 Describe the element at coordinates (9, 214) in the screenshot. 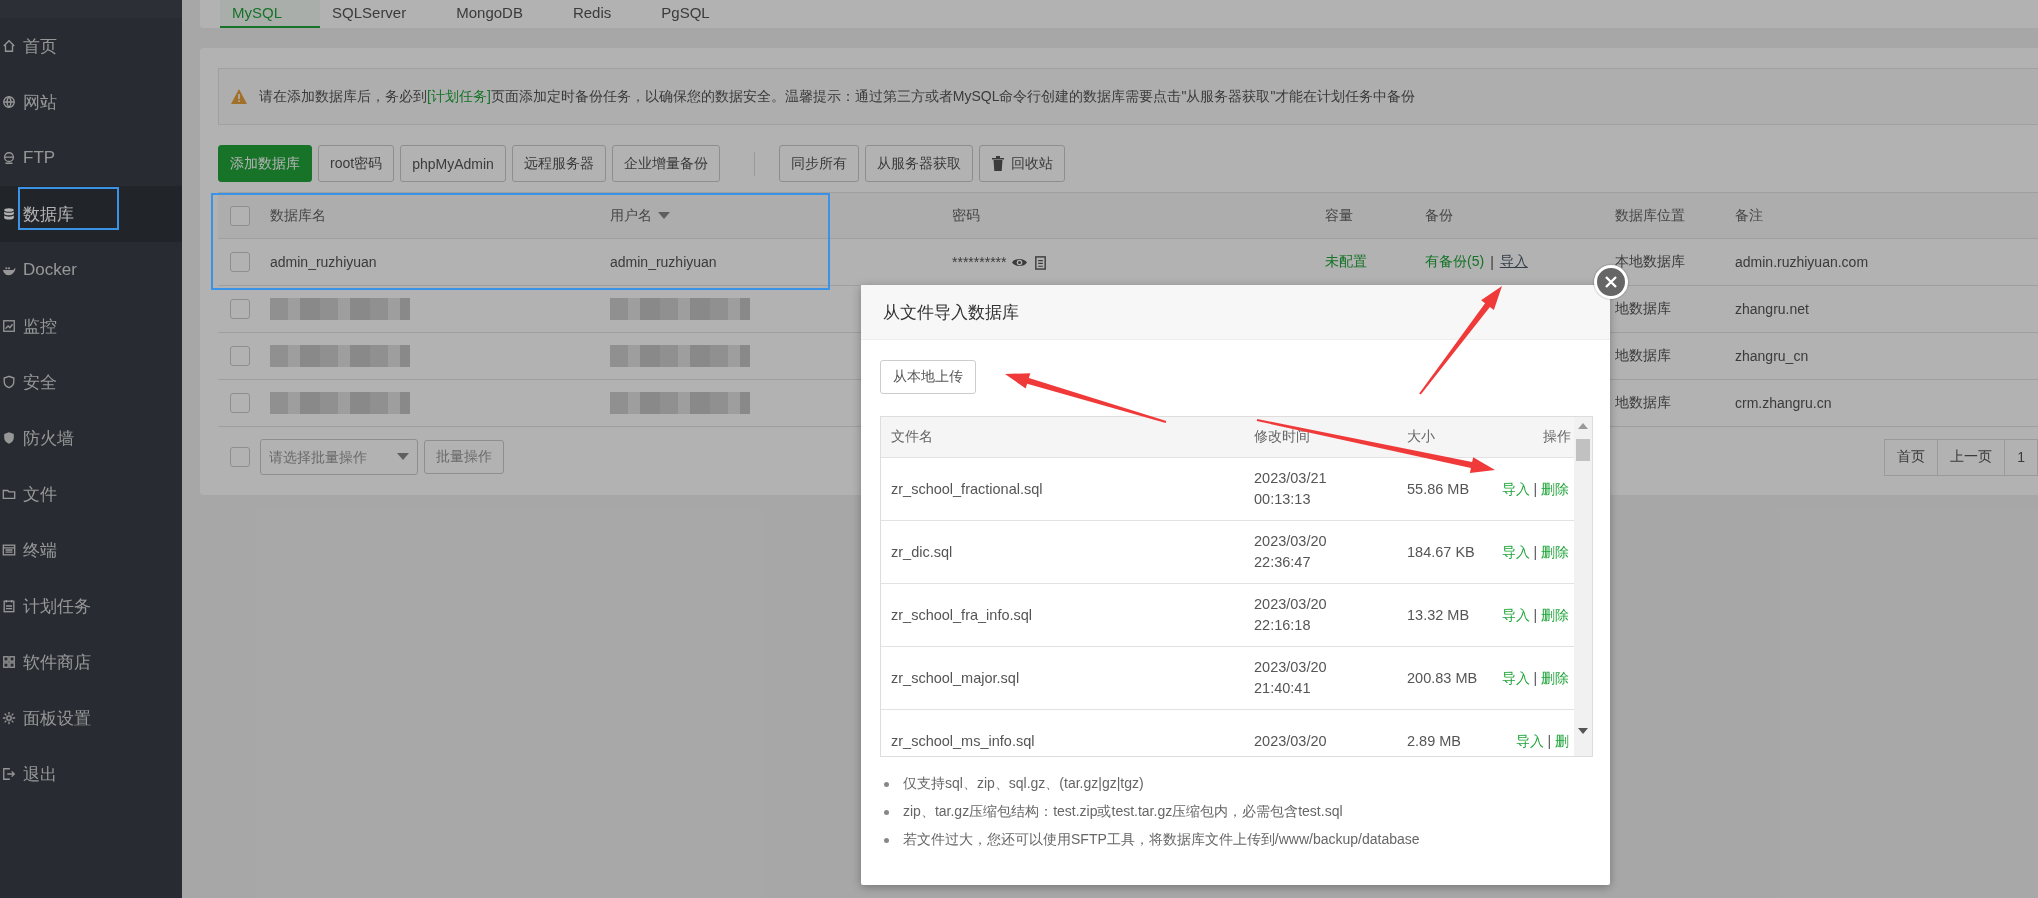

I see `database-icon` at that location.